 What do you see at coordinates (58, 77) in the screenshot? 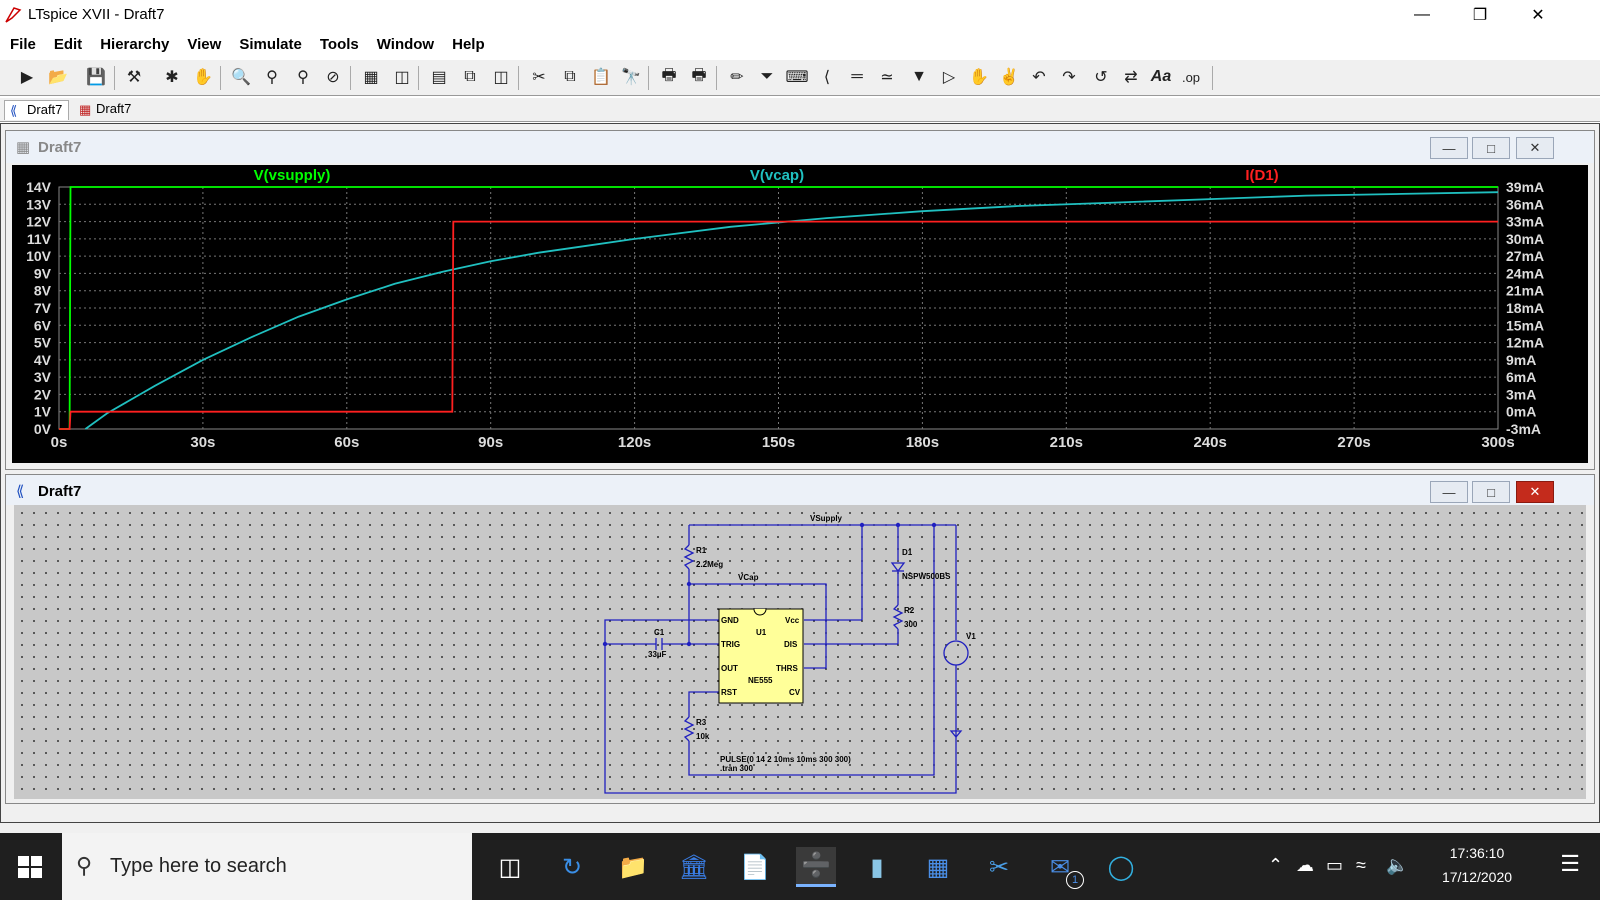
I see `open-icon: 📂` at bounding box center [58, 77].